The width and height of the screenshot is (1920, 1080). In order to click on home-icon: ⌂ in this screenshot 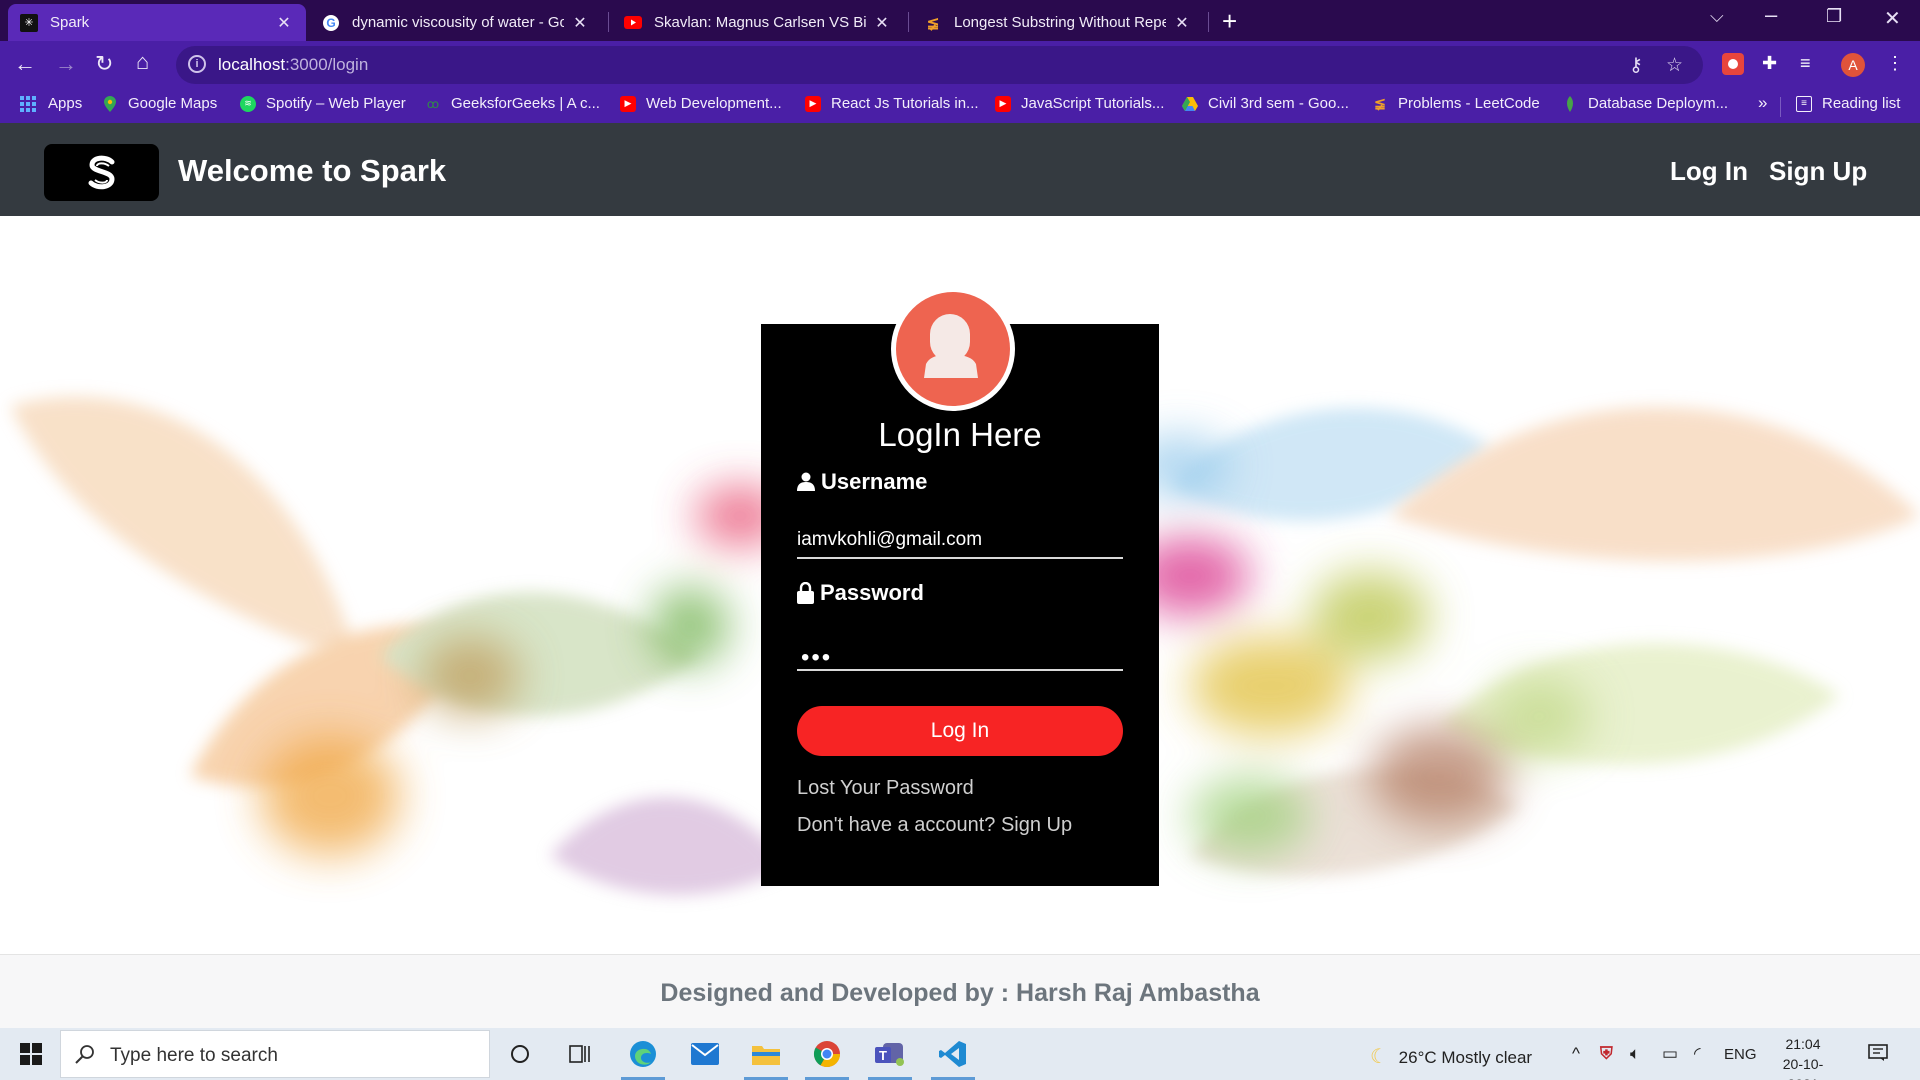, I will do `click(142, 62)`.